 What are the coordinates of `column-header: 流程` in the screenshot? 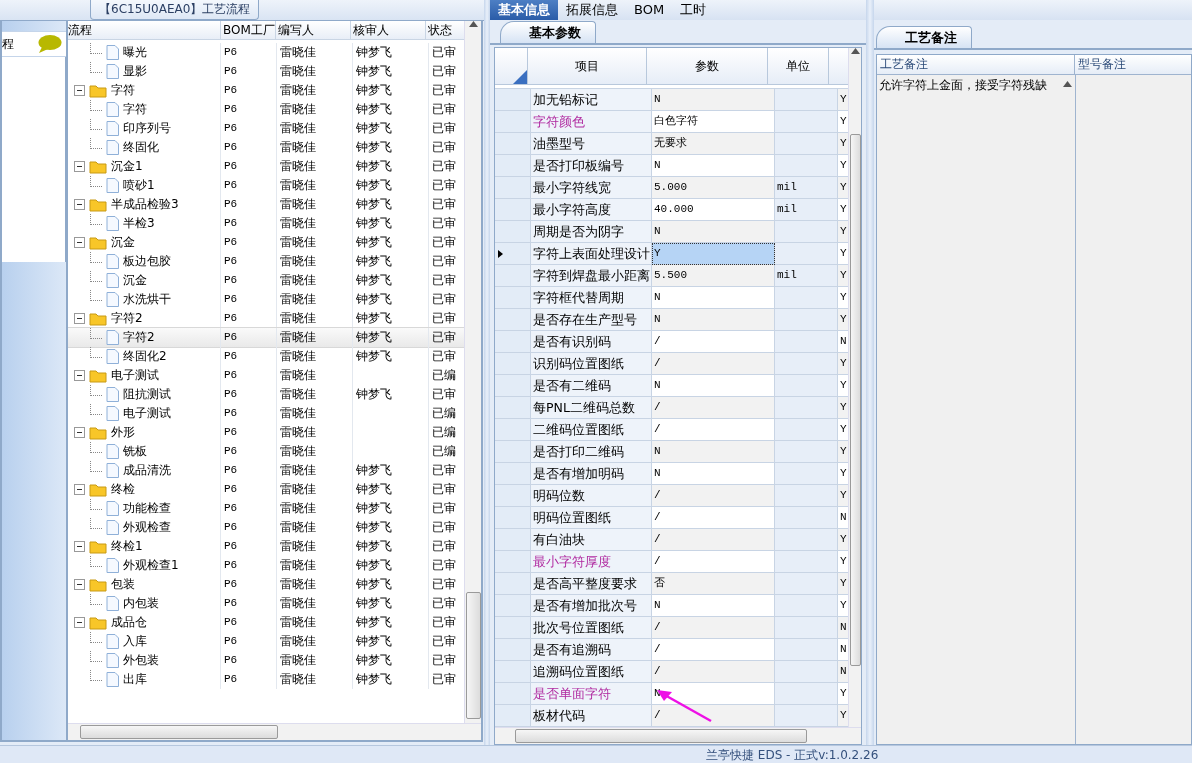 It's located at (144, 30).